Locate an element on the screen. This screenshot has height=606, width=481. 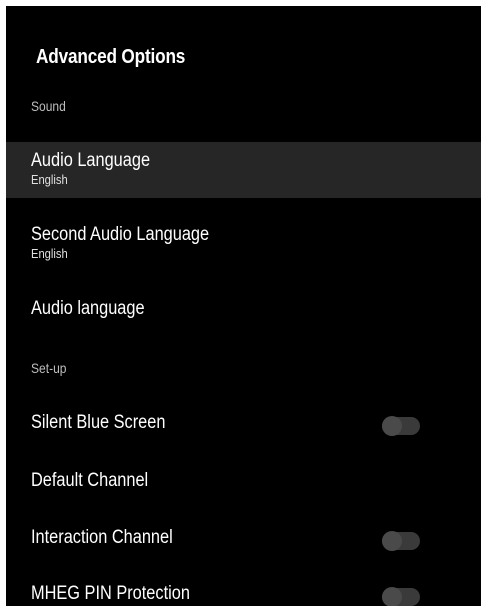
mheg-pin-protection-toggle is located at coordinates (401, 596).